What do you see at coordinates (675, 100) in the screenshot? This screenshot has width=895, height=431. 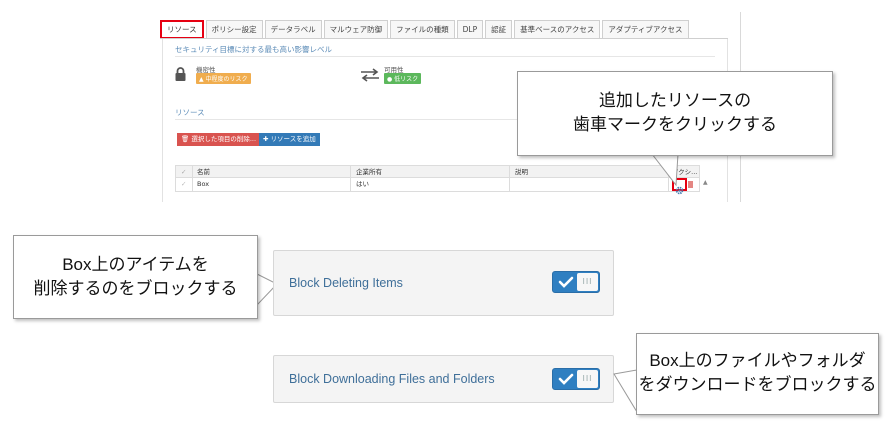 I see `gear-callout-line1: 追加したリソースの` at bounding box center [675, 100].